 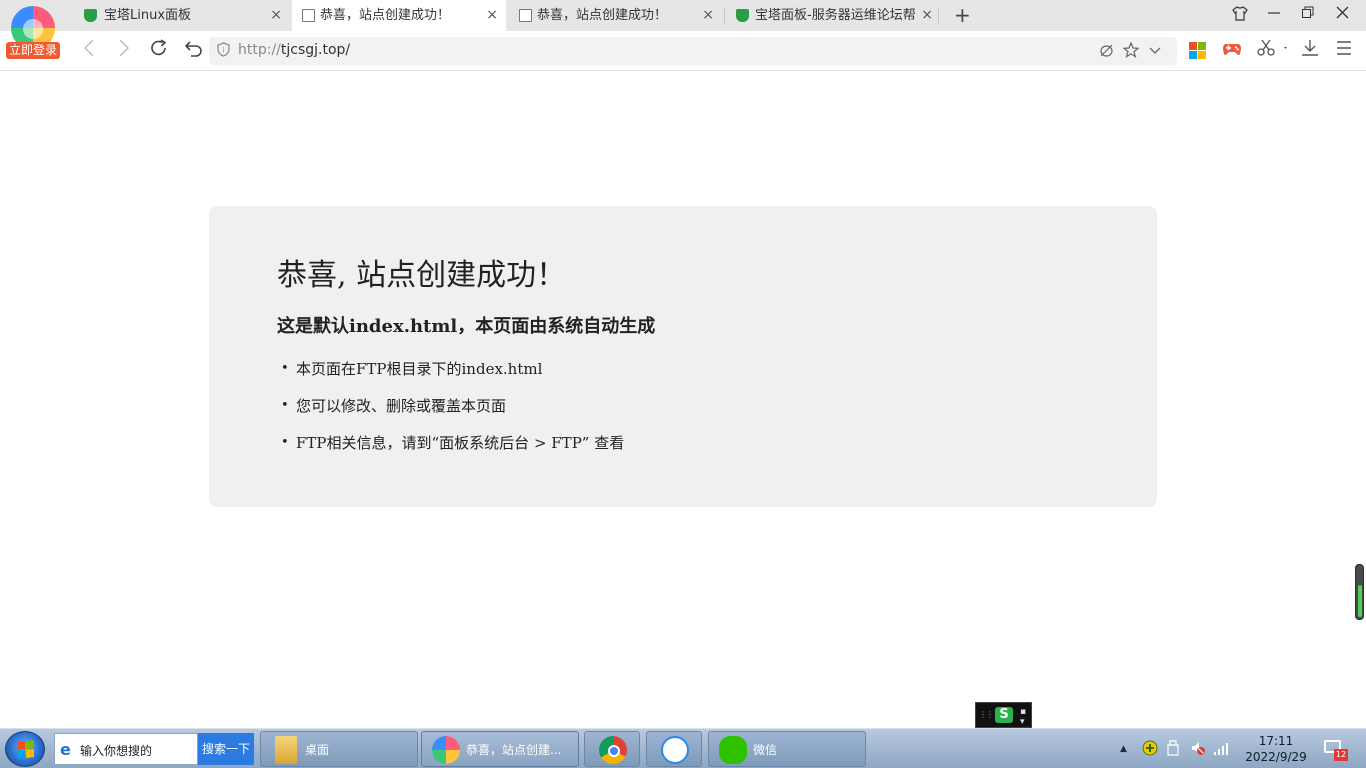 I want to click on url-protocol: http://, so click(x=259, y=50).